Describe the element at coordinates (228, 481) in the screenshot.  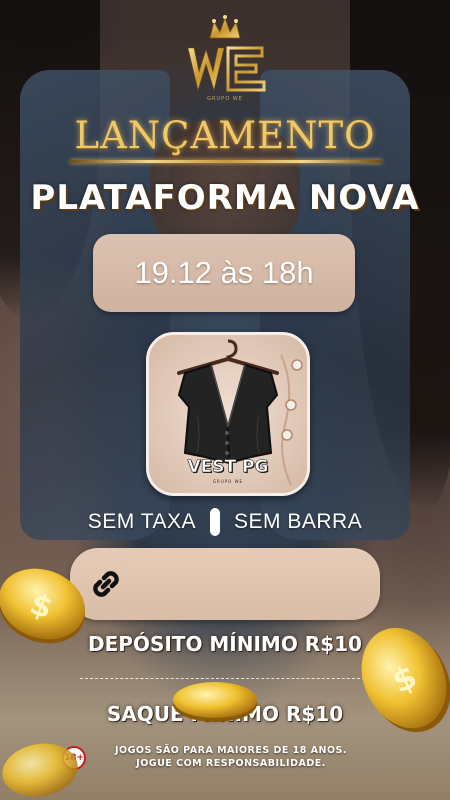
I see `app-subtitle: GRUPO WE` at that location.